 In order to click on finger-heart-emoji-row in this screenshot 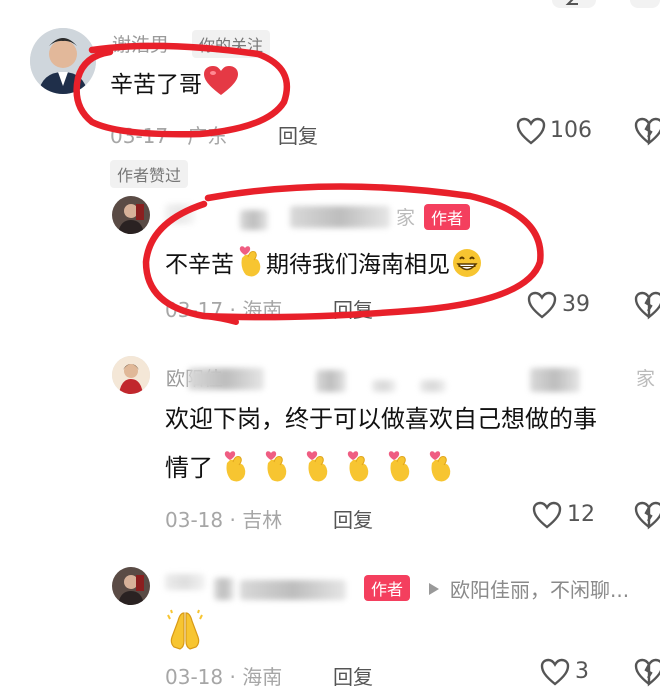, I will do `click(337, 470)`.